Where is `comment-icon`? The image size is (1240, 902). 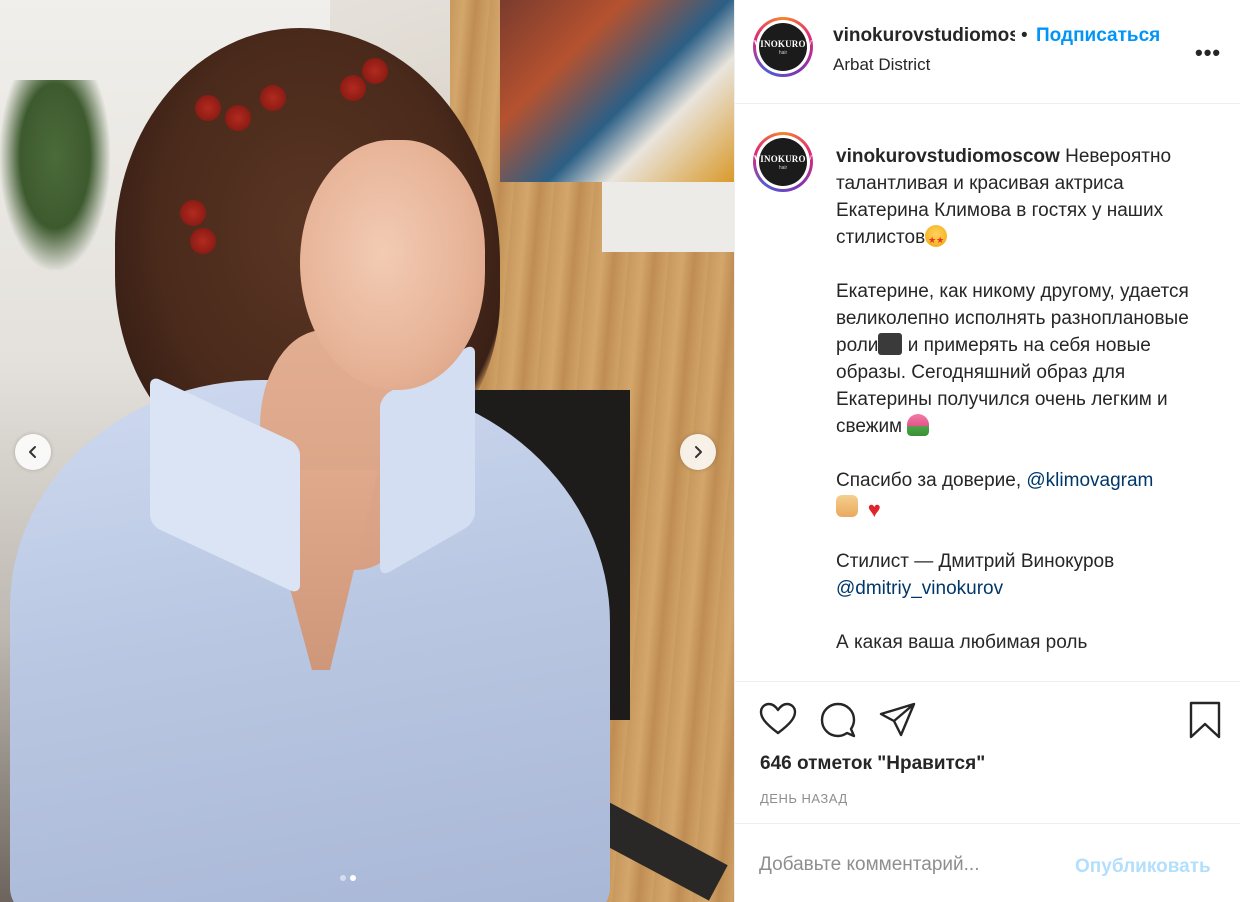 comment-icon is located at coordinates (838, 720).